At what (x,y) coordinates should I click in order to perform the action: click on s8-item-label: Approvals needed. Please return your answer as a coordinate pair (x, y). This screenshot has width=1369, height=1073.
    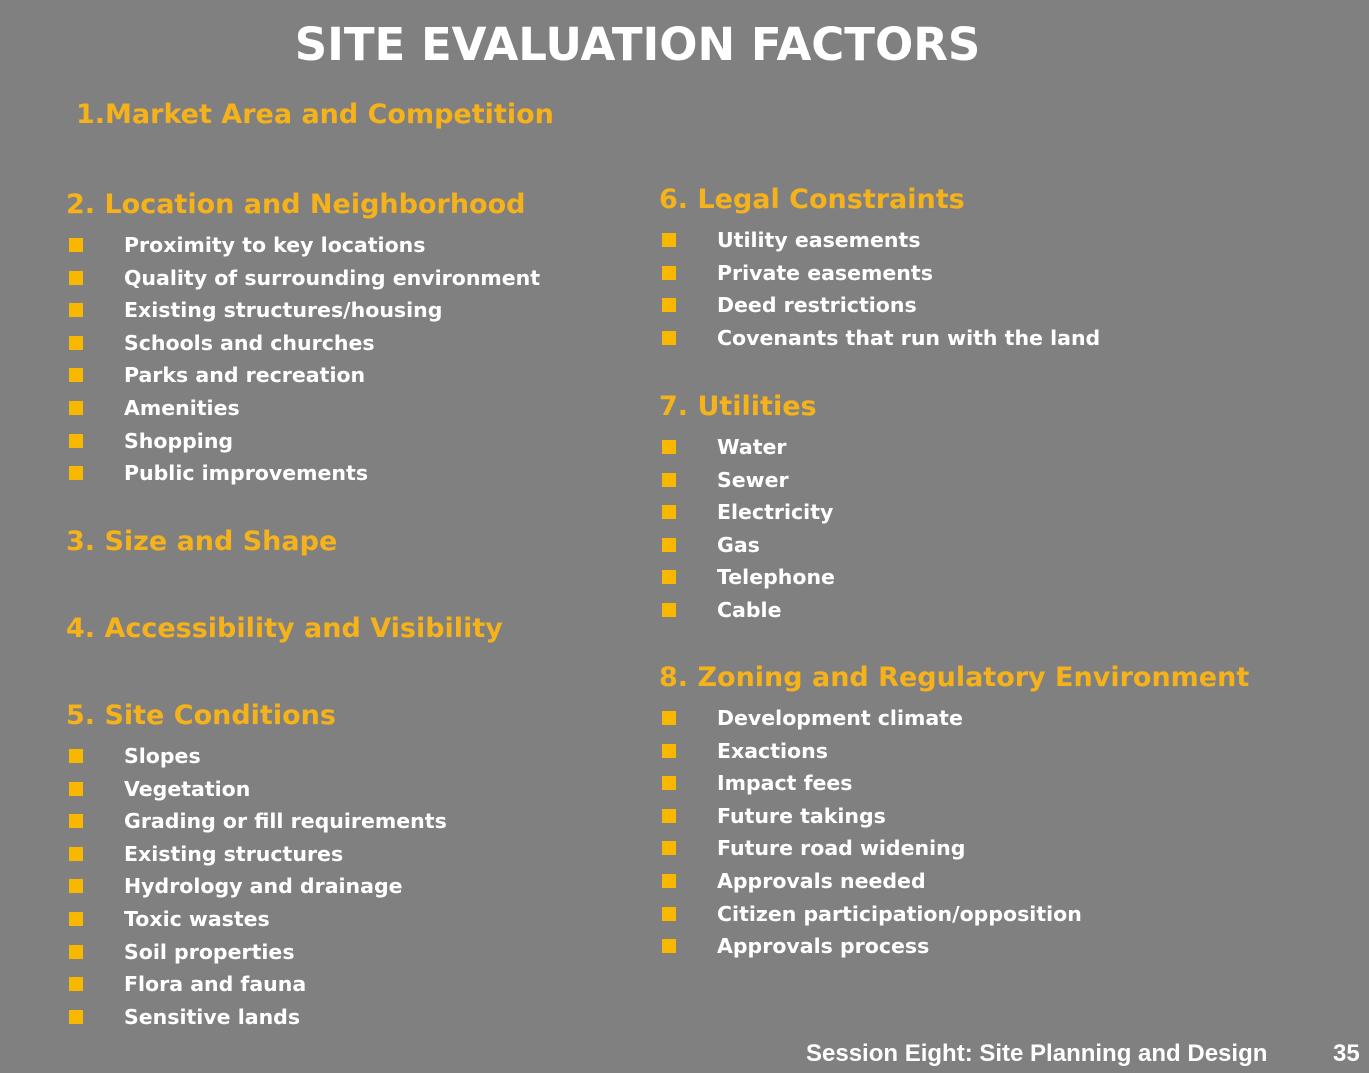
    Looking at the image, I should click on (821, 880).